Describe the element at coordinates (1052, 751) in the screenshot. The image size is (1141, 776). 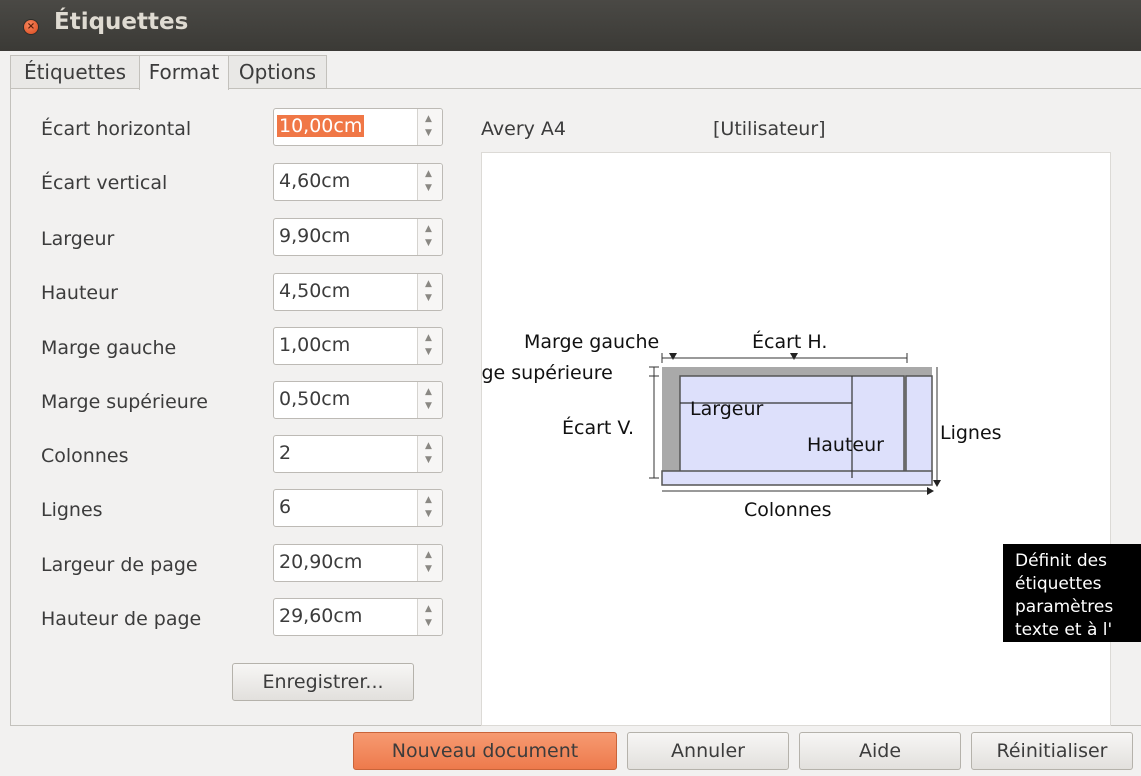
I see `reset-button: Réinitialiser` at that location.